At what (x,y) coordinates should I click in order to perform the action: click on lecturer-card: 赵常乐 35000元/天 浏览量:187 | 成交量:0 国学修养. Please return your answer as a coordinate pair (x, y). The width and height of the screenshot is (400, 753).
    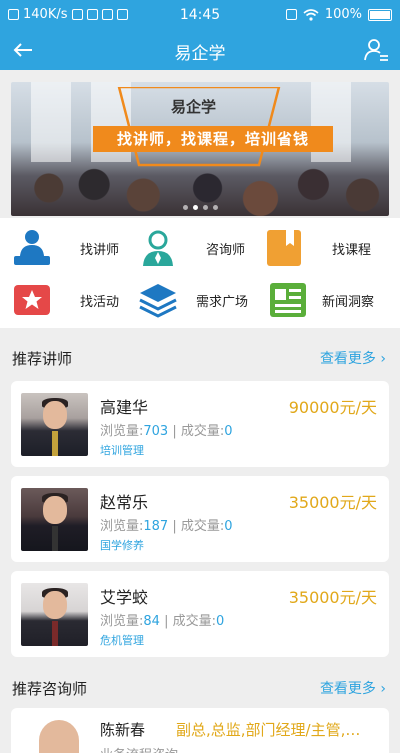
    Looking at the image, I should click on (200, 519).